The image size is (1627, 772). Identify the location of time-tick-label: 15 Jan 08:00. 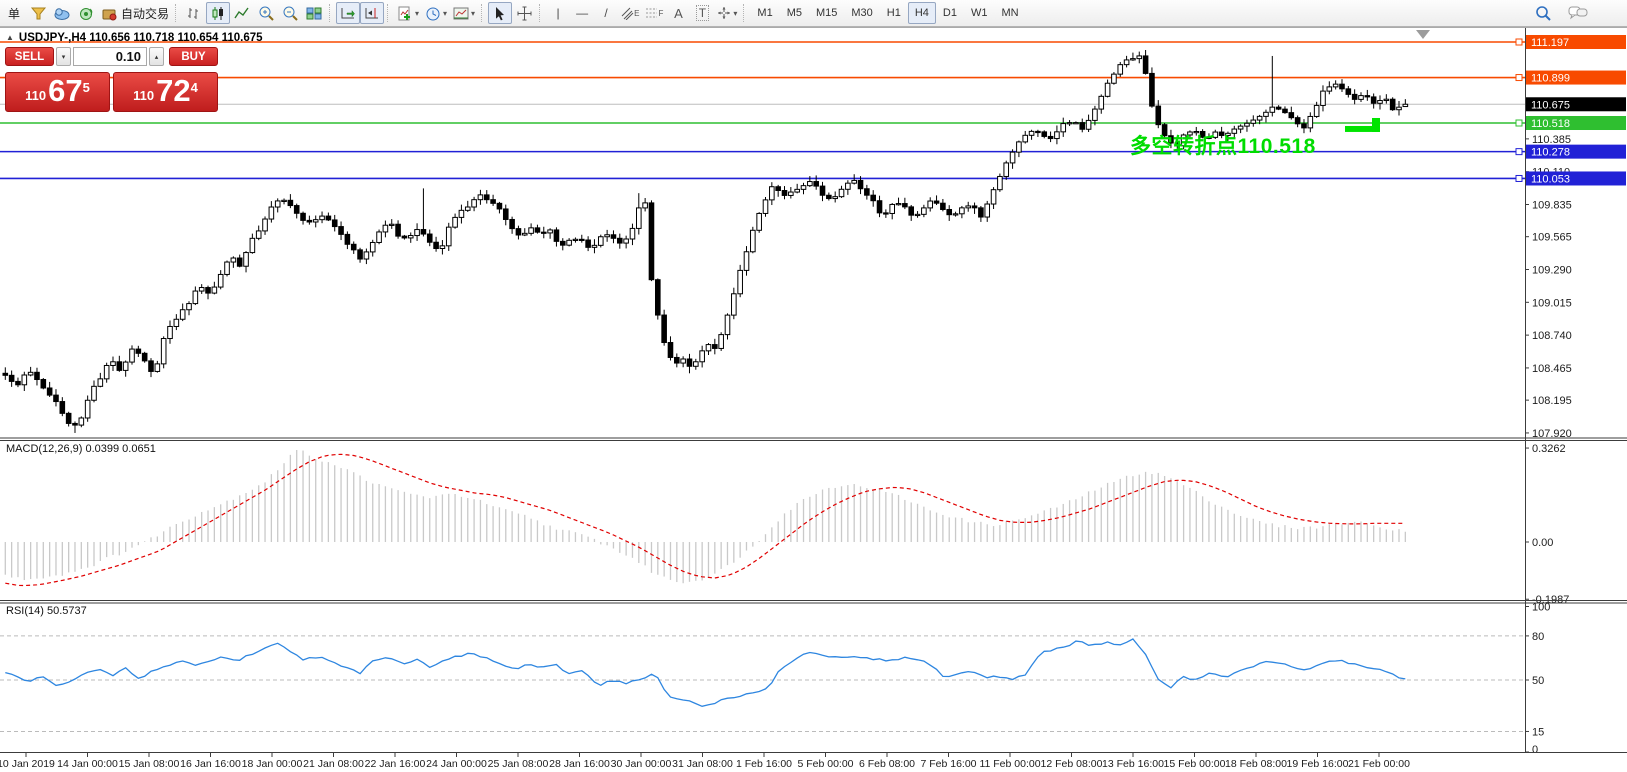
(149, 764).